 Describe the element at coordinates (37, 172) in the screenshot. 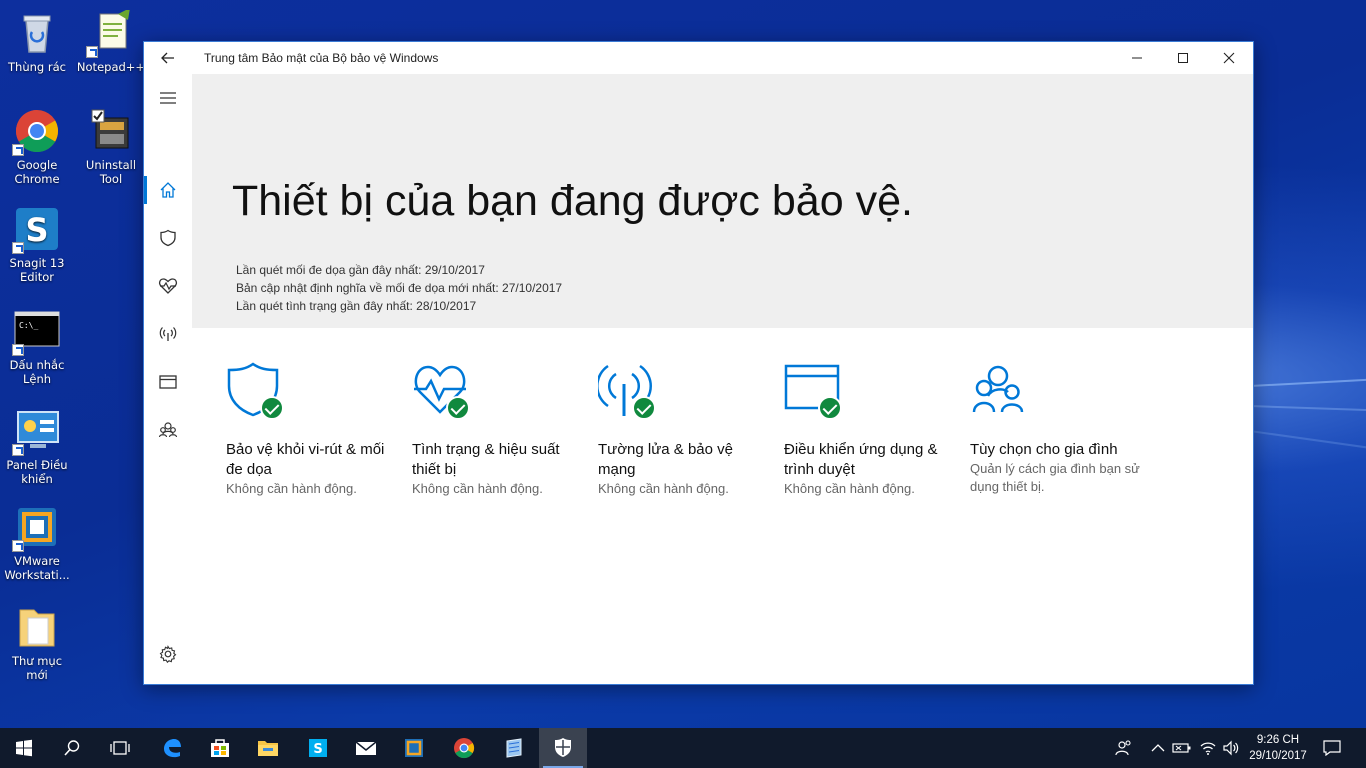

I see `desktop-icon-label: Google Chrome` at that location.